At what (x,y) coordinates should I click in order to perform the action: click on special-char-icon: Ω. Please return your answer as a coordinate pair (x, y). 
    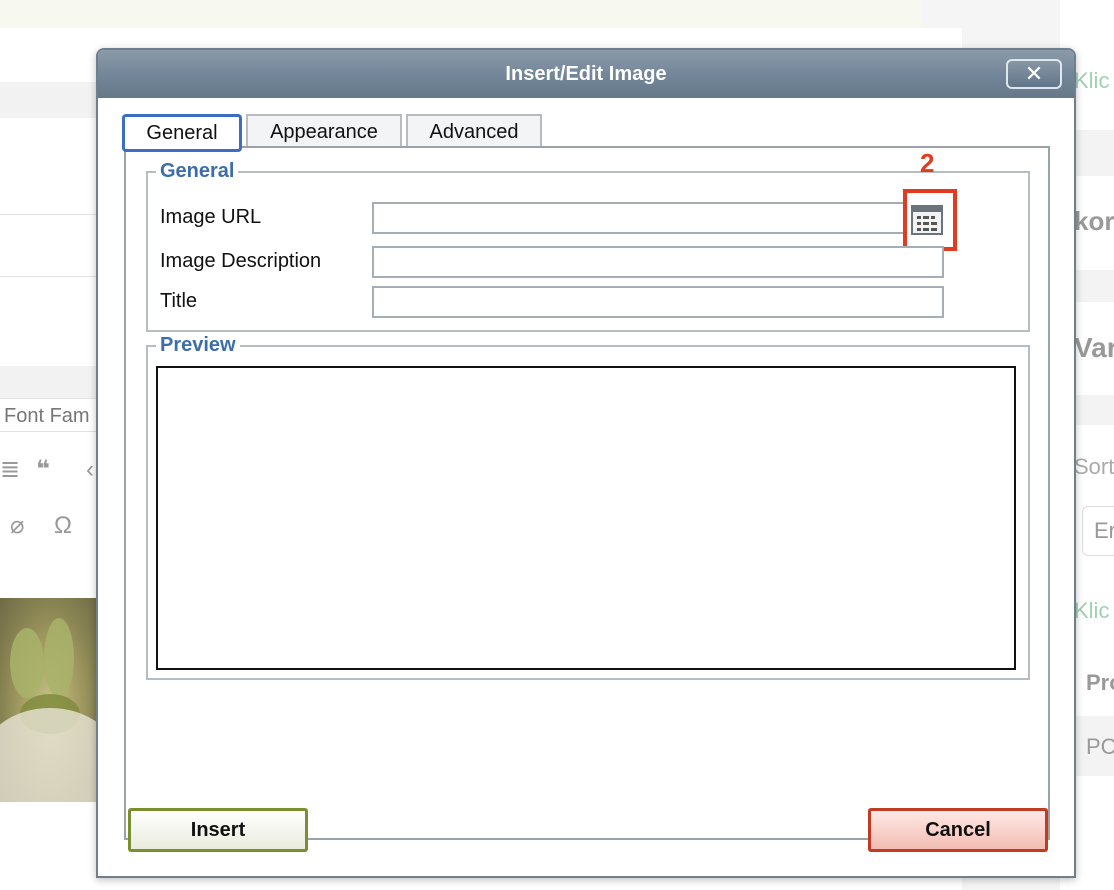
    Looking at the image, I should click on (63, 526).